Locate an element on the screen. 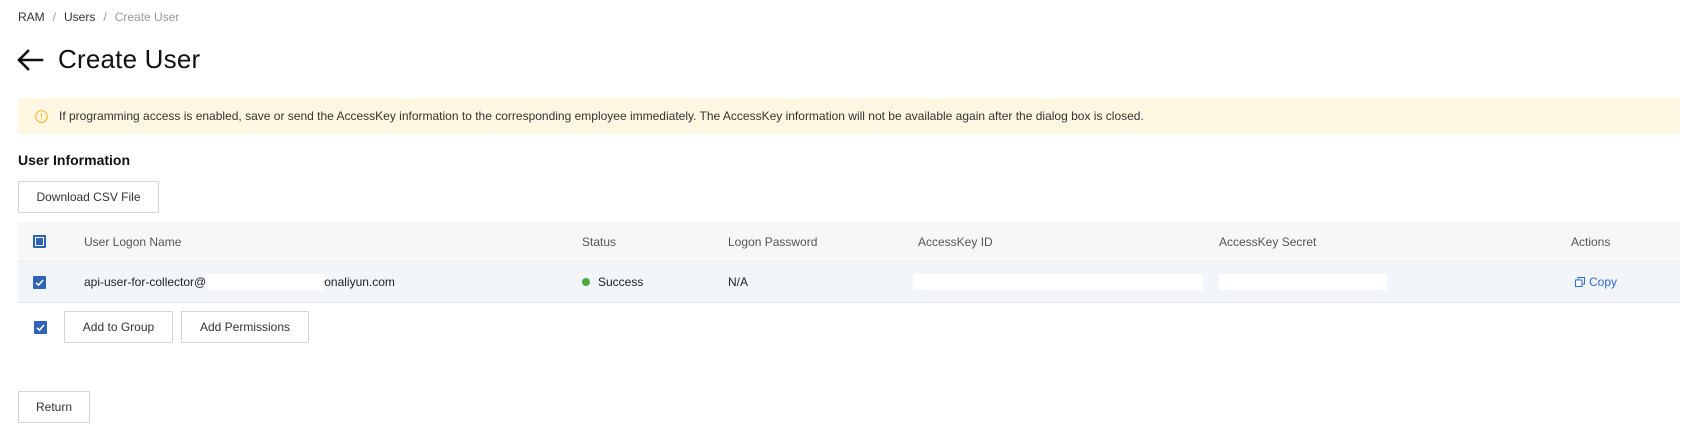 Image resolution: width=1691 pixels, height=424 pixels. actions-cell: Copy is located at coordinates (1596, 282).